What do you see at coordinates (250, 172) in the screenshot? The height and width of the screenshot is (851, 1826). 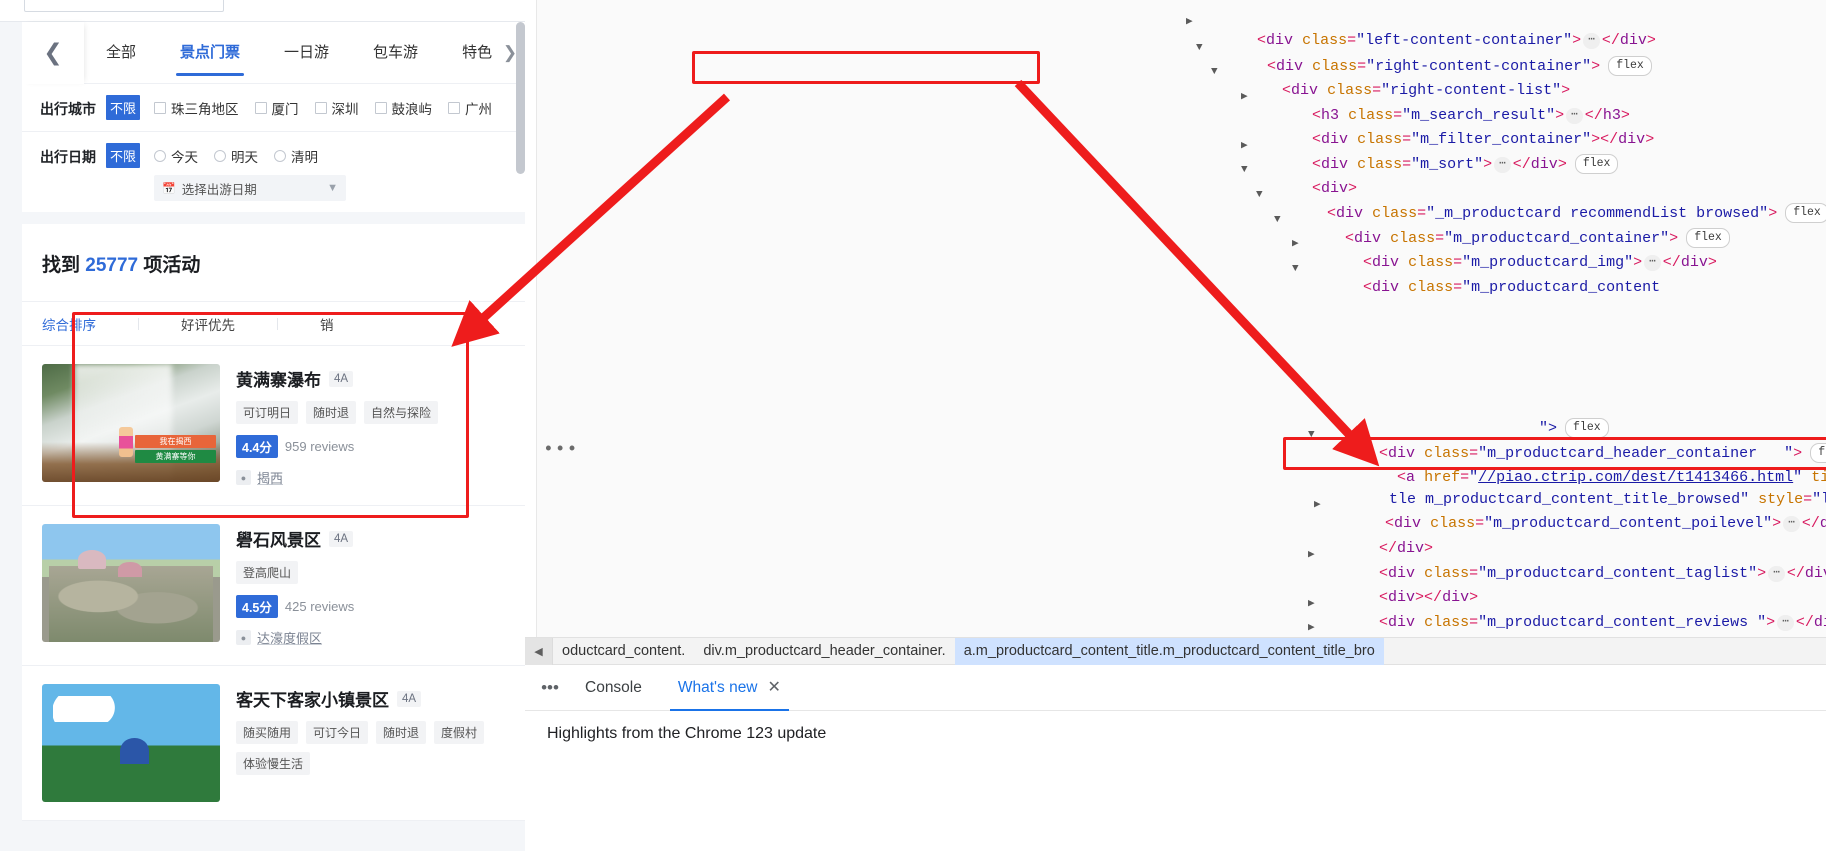 I see `filter-options-date: 今天 明天 清明 📅 选择出游日期 ▼` at bounding box center [250, 172].